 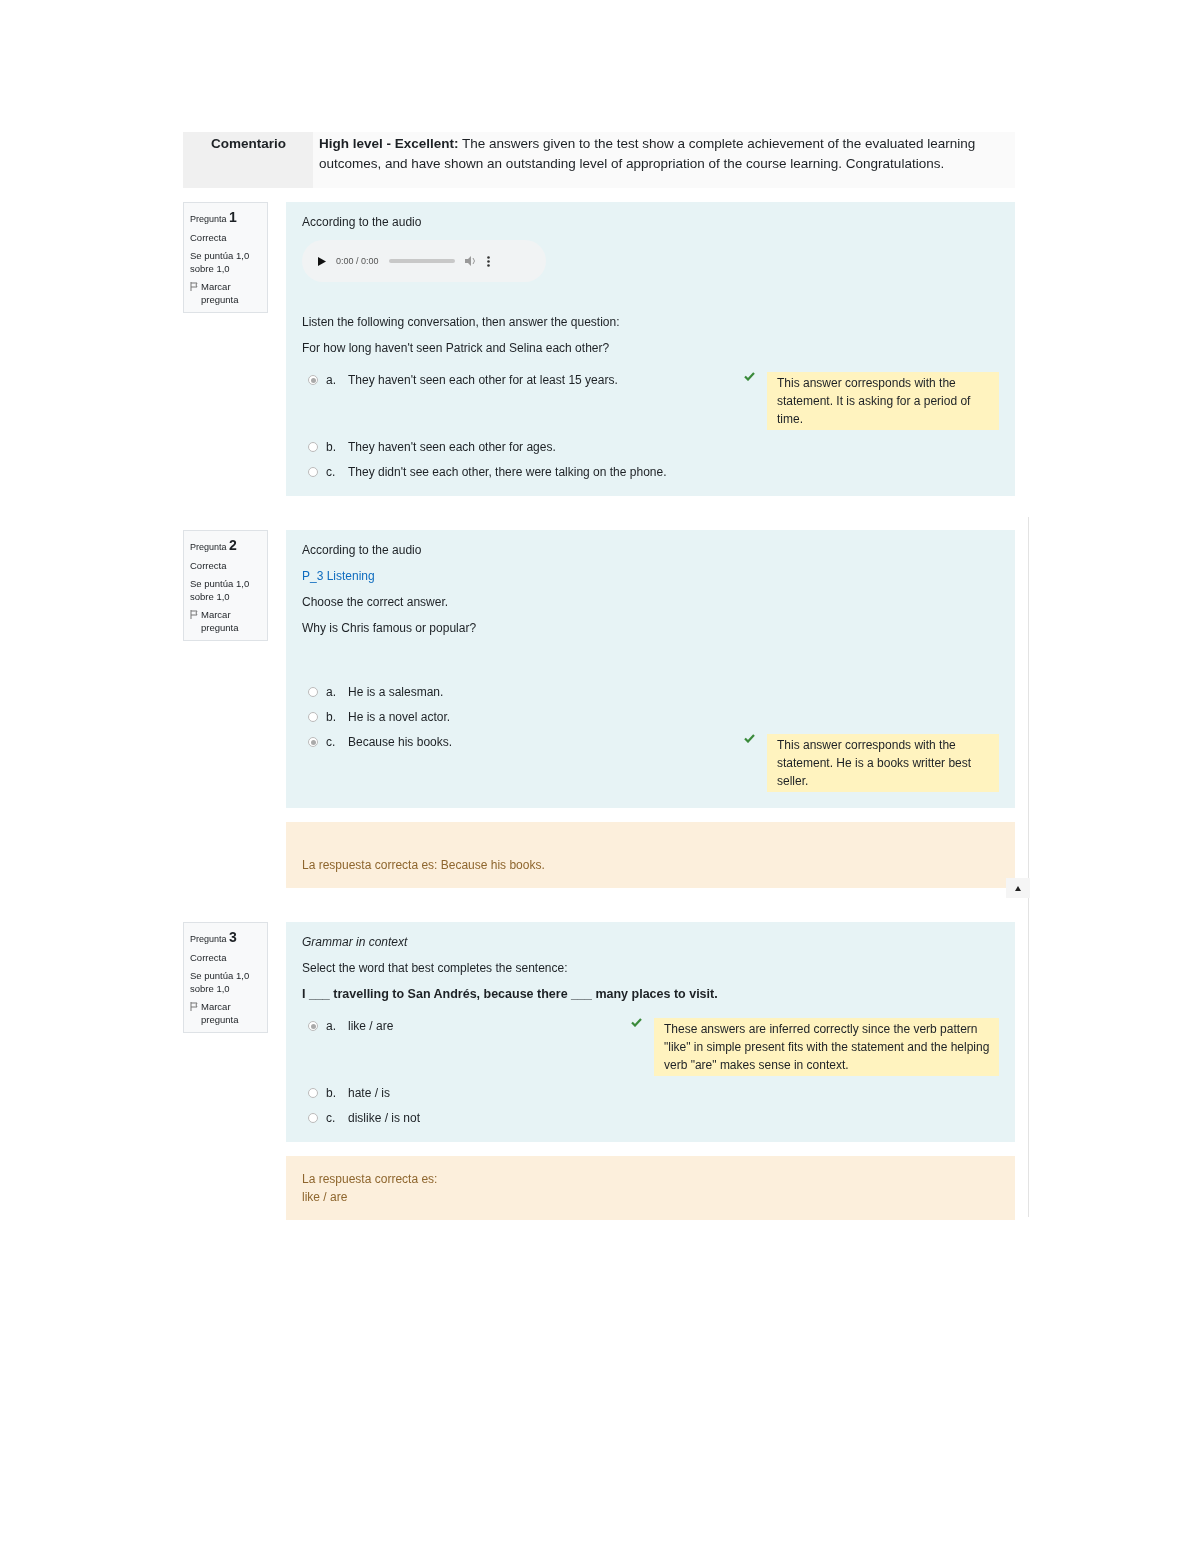 I want to click on audio-progress-track, so click(x=421, y=261).